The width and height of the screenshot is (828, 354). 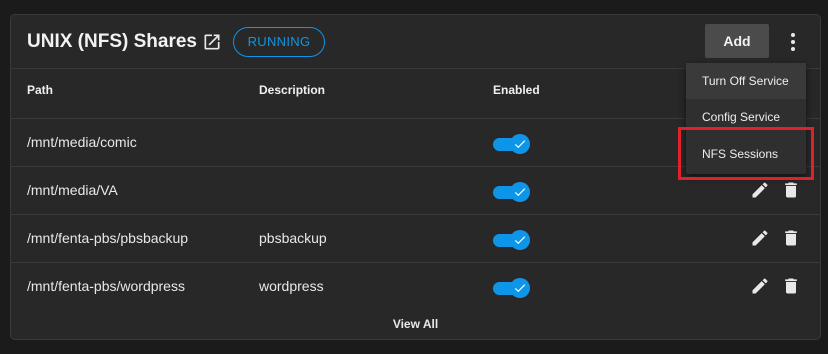 I want to click on column-header-description: Description, so click(x=292, y=94).